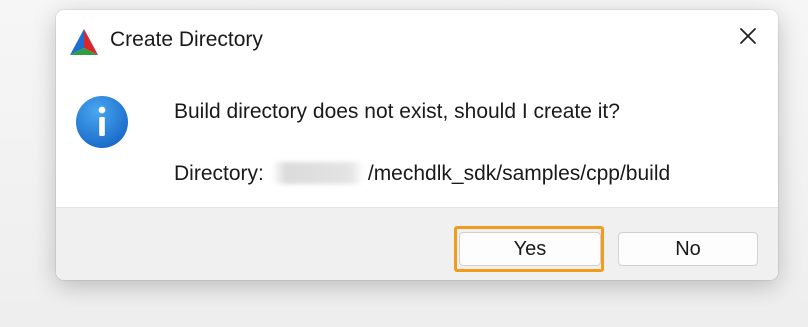 Image resolution: width=808 pixels, height=327 pixels. I want to click on yes-button: Yes, so click(530, 249).